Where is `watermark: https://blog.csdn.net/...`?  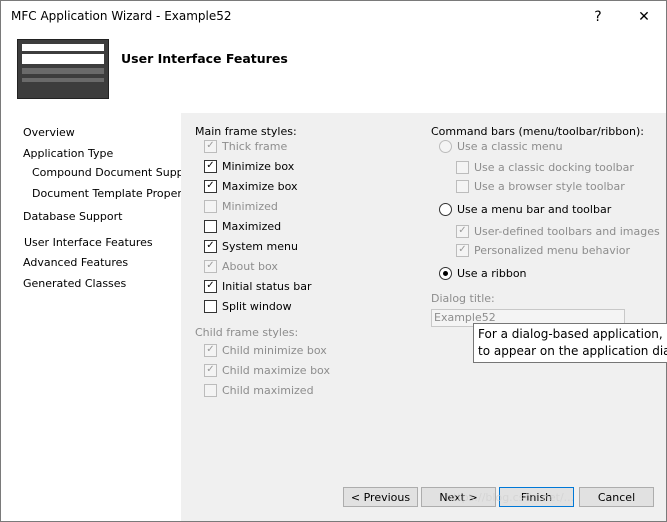 watermark: https://blog.csdn.net/... is located at coordinates (510, 497).